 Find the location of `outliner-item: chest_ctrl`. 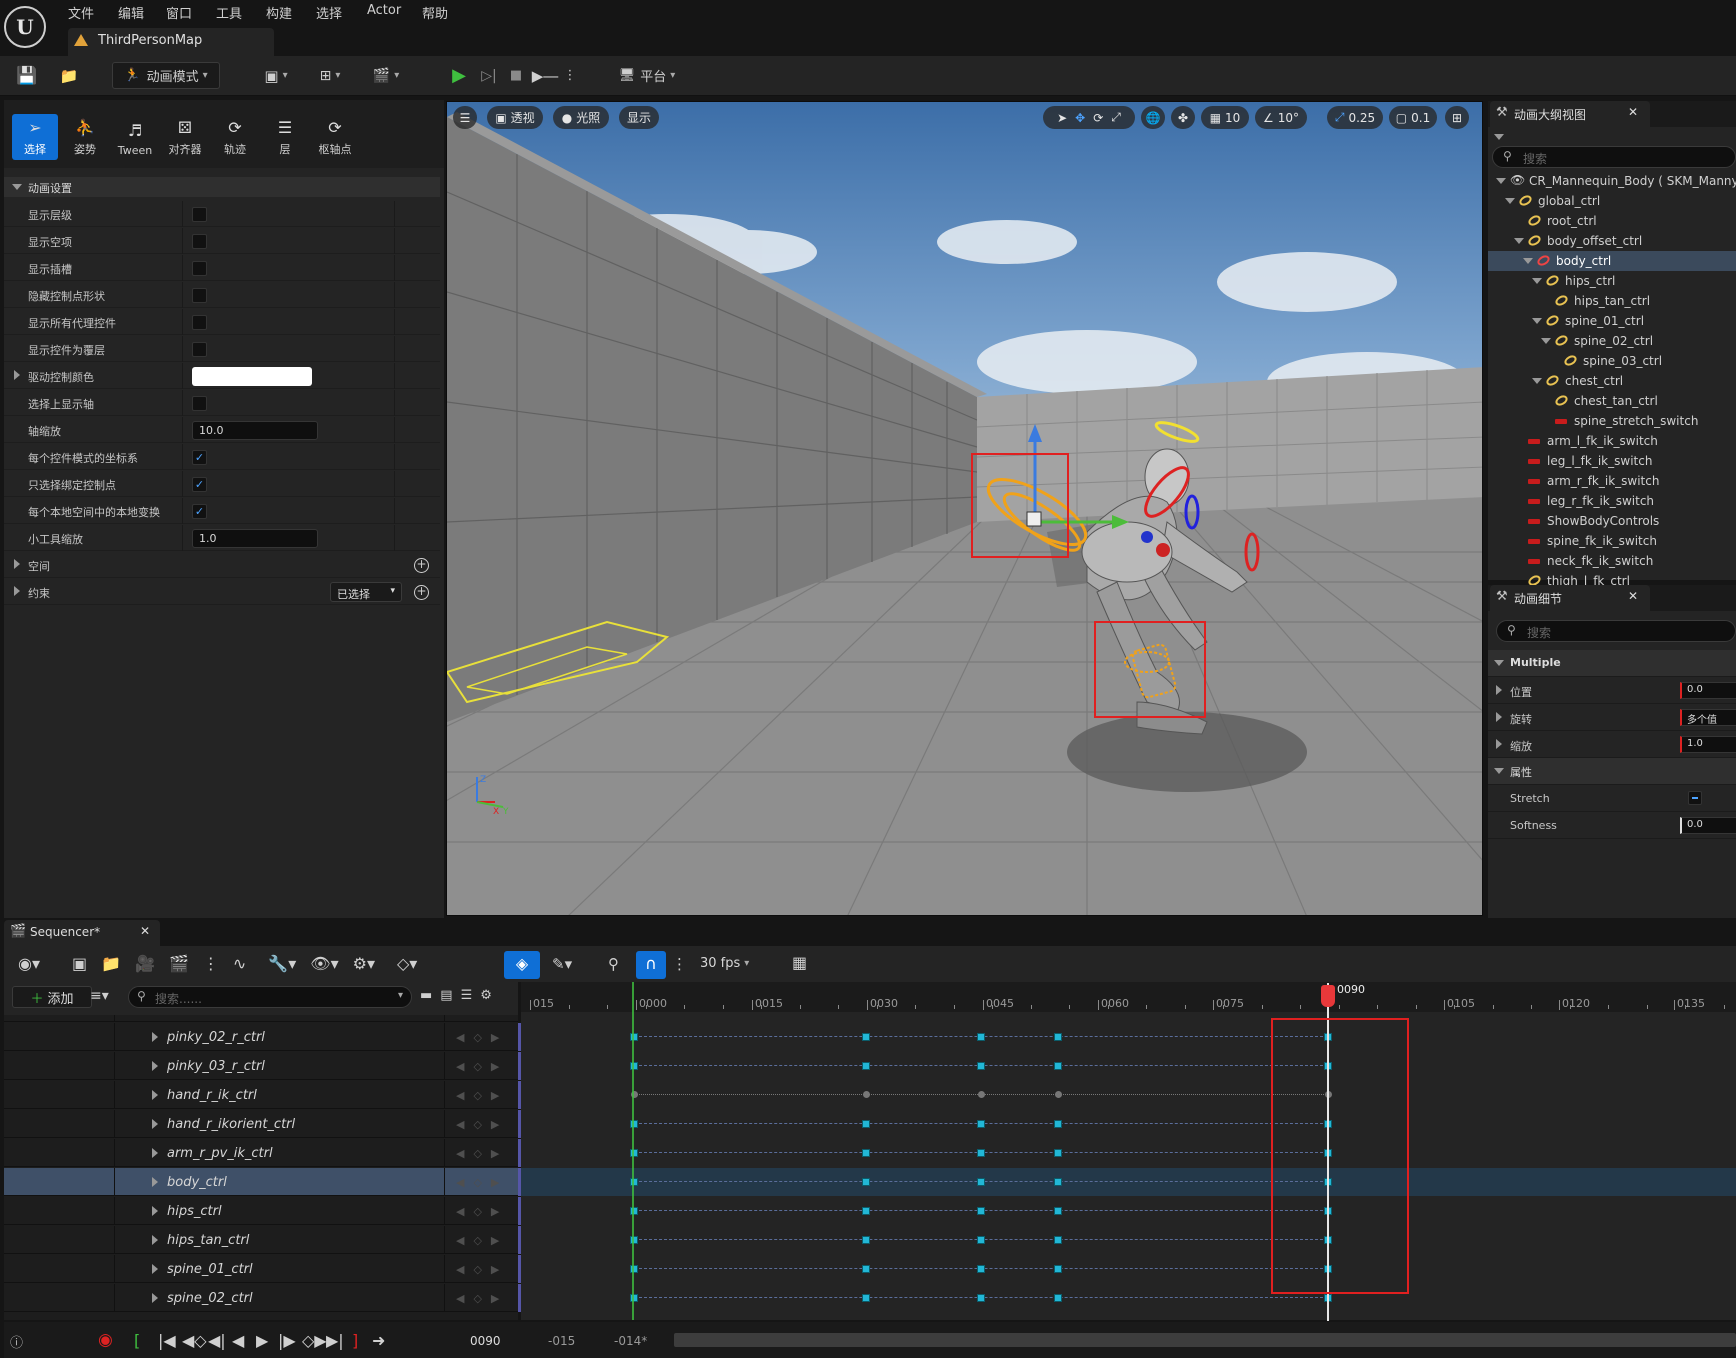

outliner-item: chest_ctrl is located at coordinates (1612, 381).